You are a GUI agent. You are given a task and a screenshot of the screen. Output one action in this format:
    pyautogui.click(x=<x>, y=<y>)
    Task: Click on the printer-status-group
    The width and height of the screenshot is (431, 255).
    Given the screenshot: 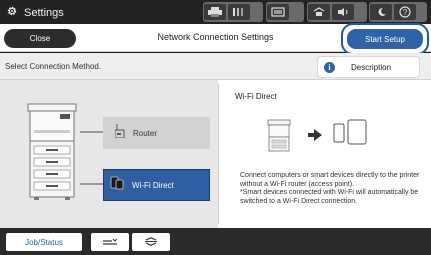 What is the action you would take?
    pyautogui.click(x=233, y=12)
    